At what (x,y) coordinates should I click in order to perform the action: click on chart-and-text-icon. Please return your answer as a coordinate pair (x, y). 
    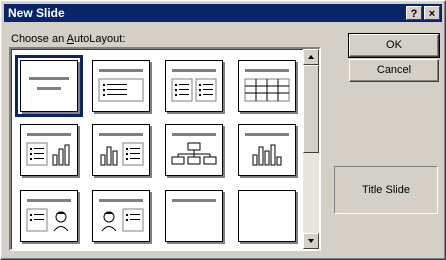
    Looking at the image, I should click on (121, 149).